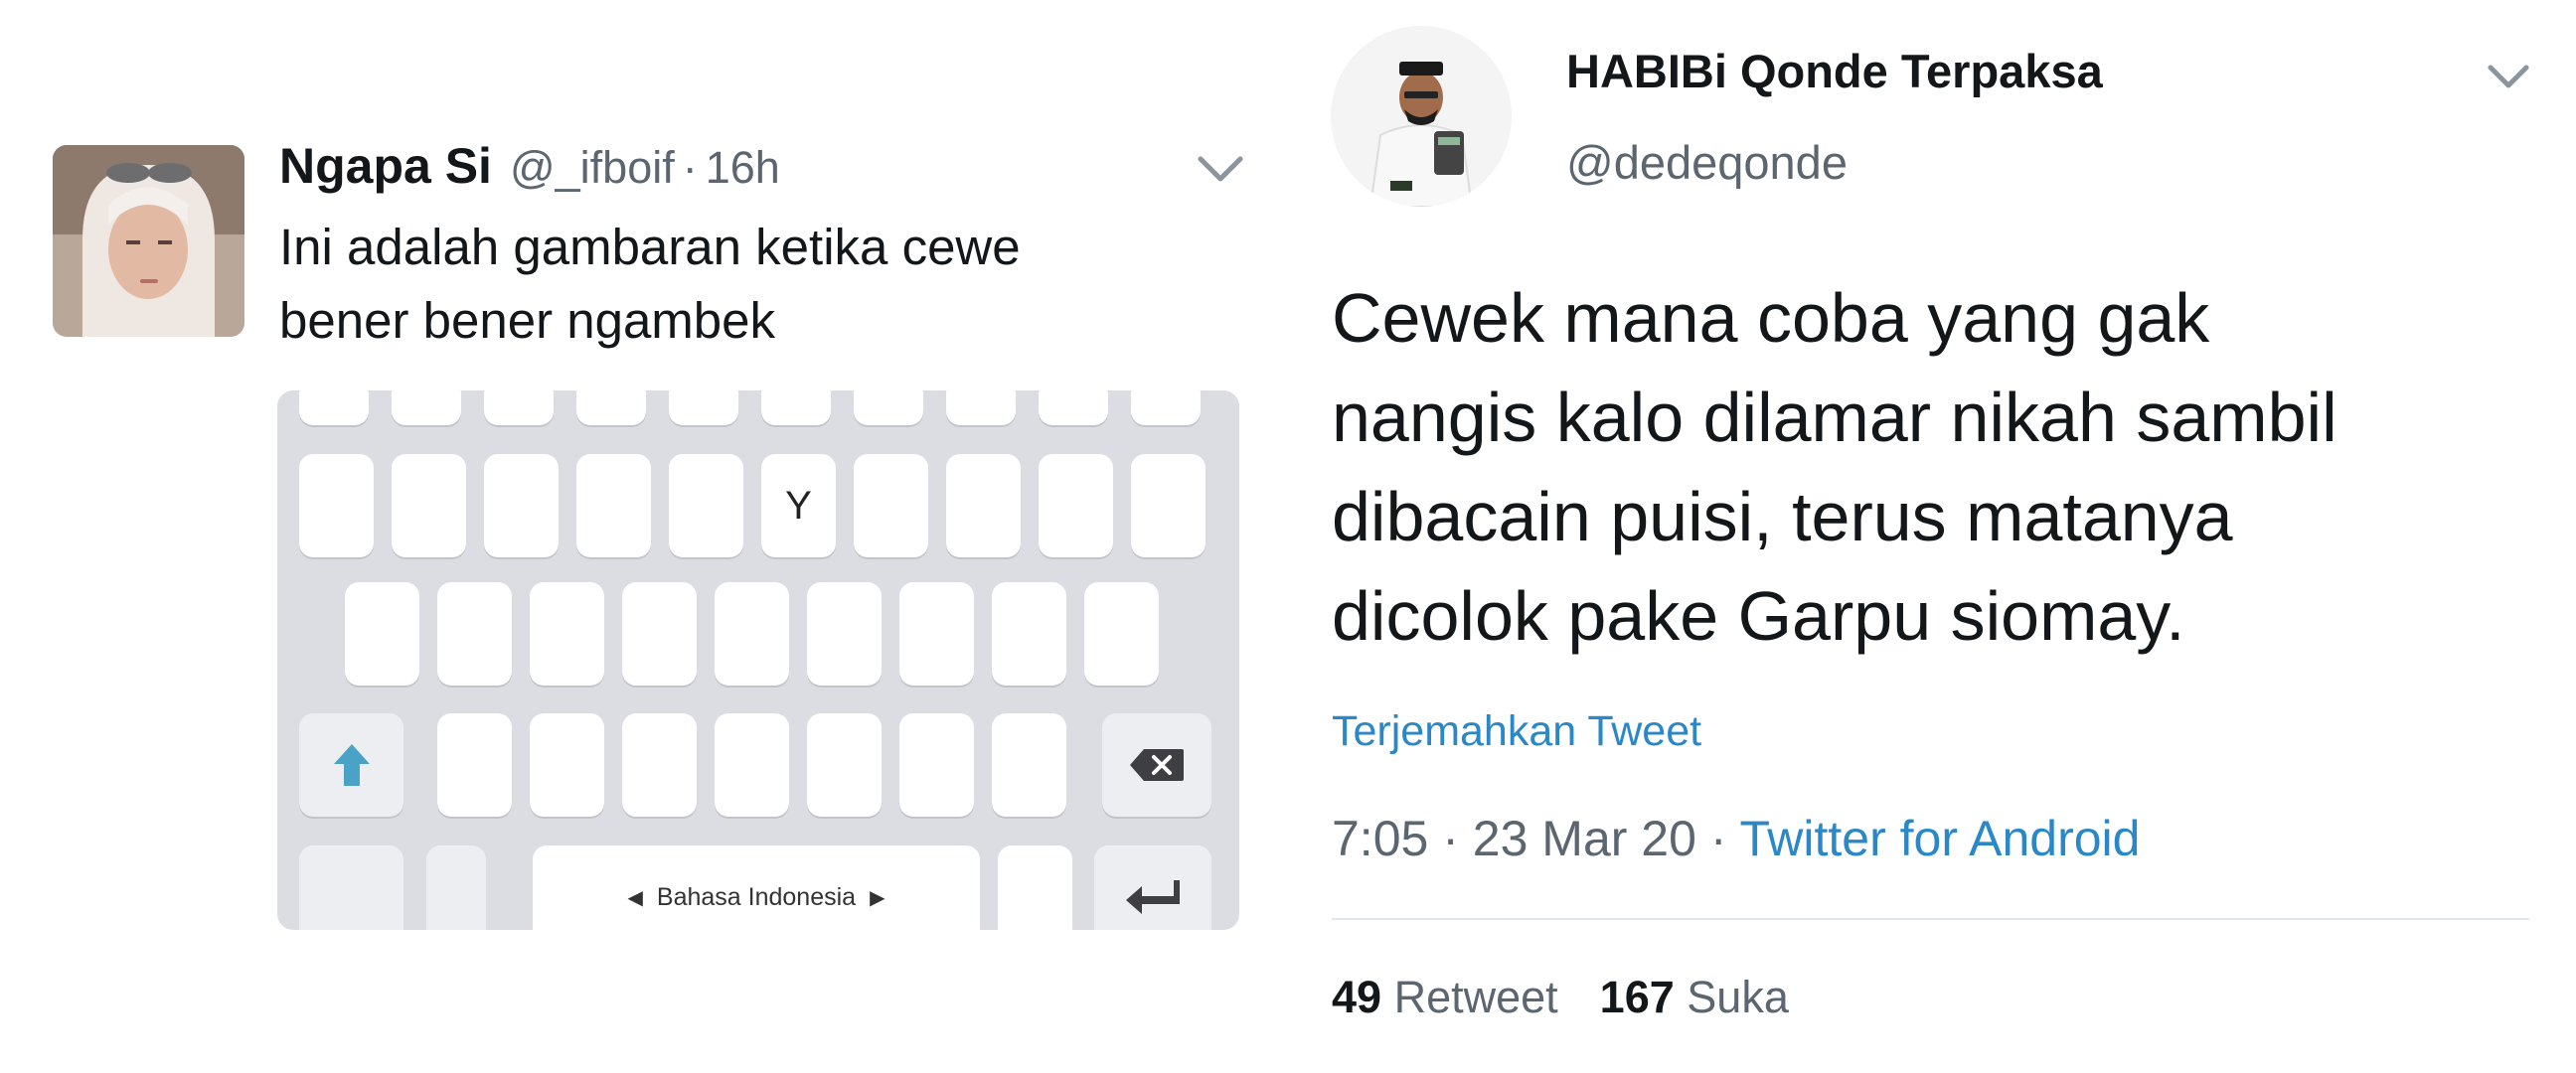 The height and width of the screenshot is (1073, 2576). I want to click on retweet-stat: 49 Retweet, so click(1445, 997).